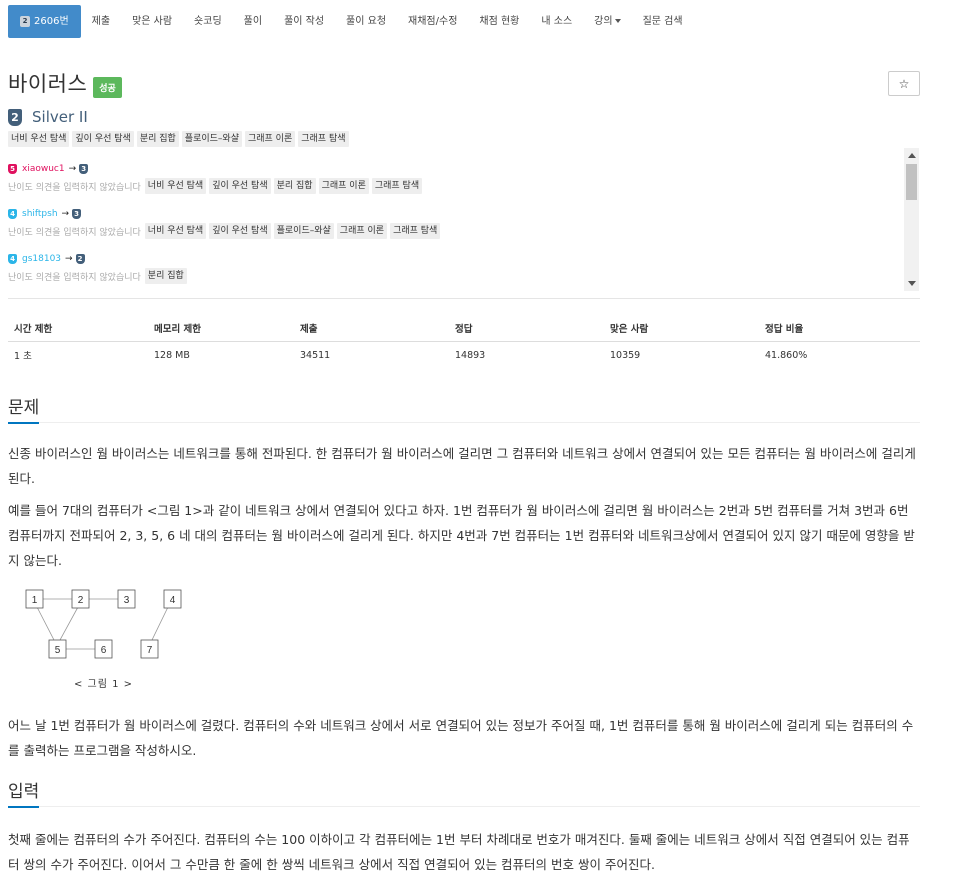 The image size is (956, 877). I want to click on tab-short-coding: 숏코딩, so click(208, 21).